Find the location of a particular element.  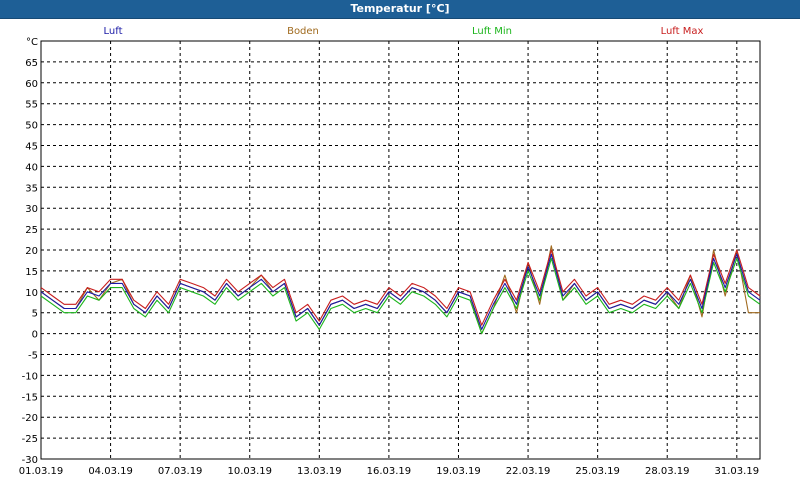

x-tick-label: 22.03.19 is located at coordinates (528, 471).